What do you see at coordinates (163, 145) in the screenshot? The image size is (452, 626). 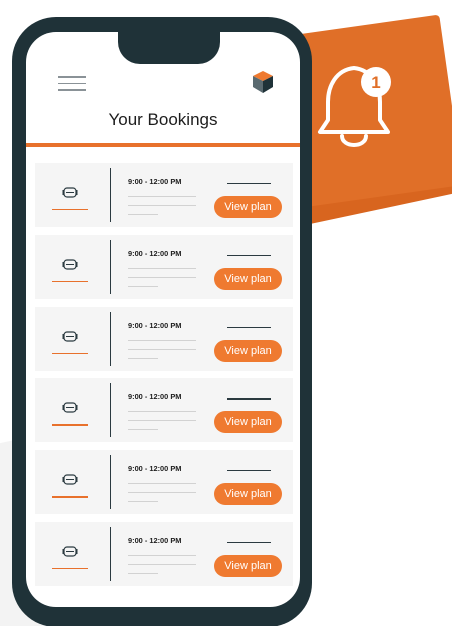 I see `title-underline` at bounding box center [163, 145].